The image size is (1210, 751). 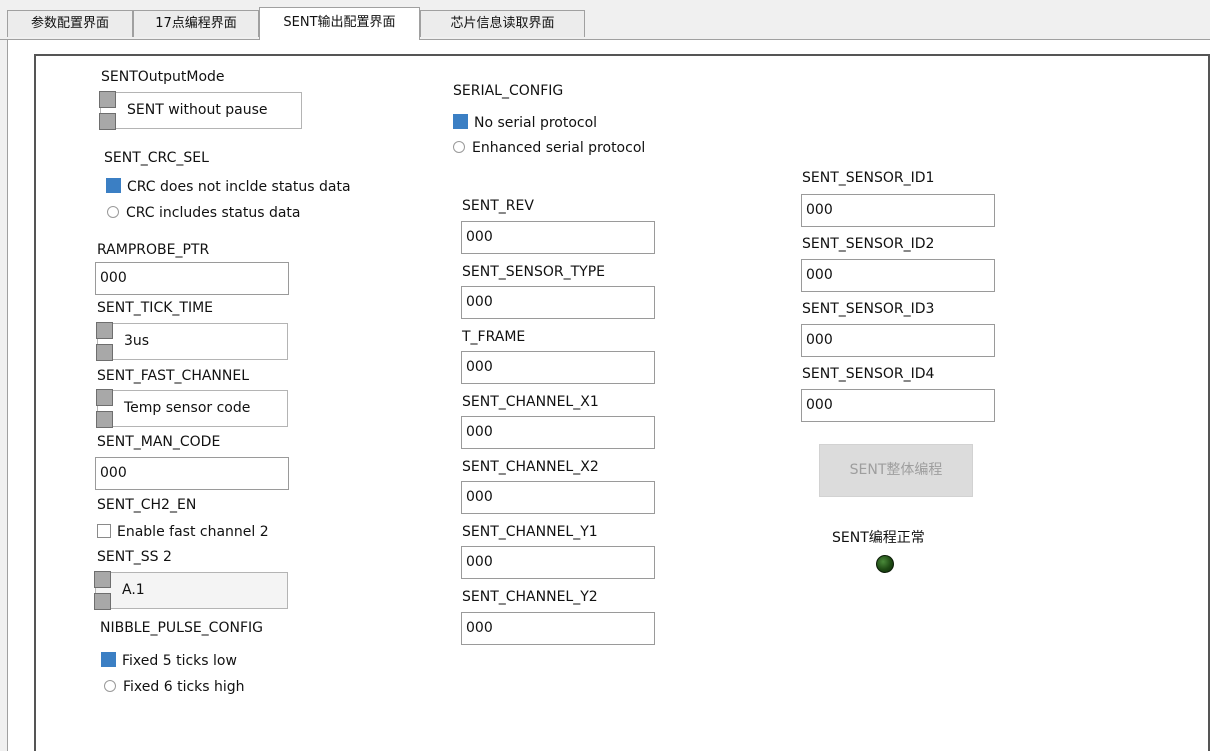 What do you see at coordinates (868, 374) in the screenshot?
I see `sensor-id4-label: SENT_SENSOR_ID4` at bounding box center [868, 374].